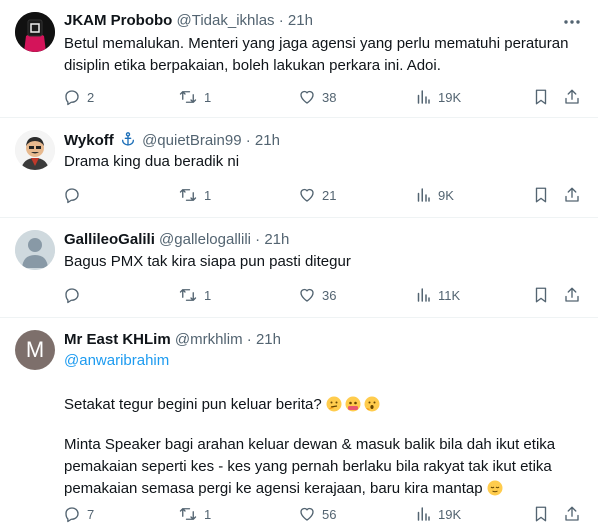 The image size is (598, 532). I want to click on like-button: 38, so click(317, 97).